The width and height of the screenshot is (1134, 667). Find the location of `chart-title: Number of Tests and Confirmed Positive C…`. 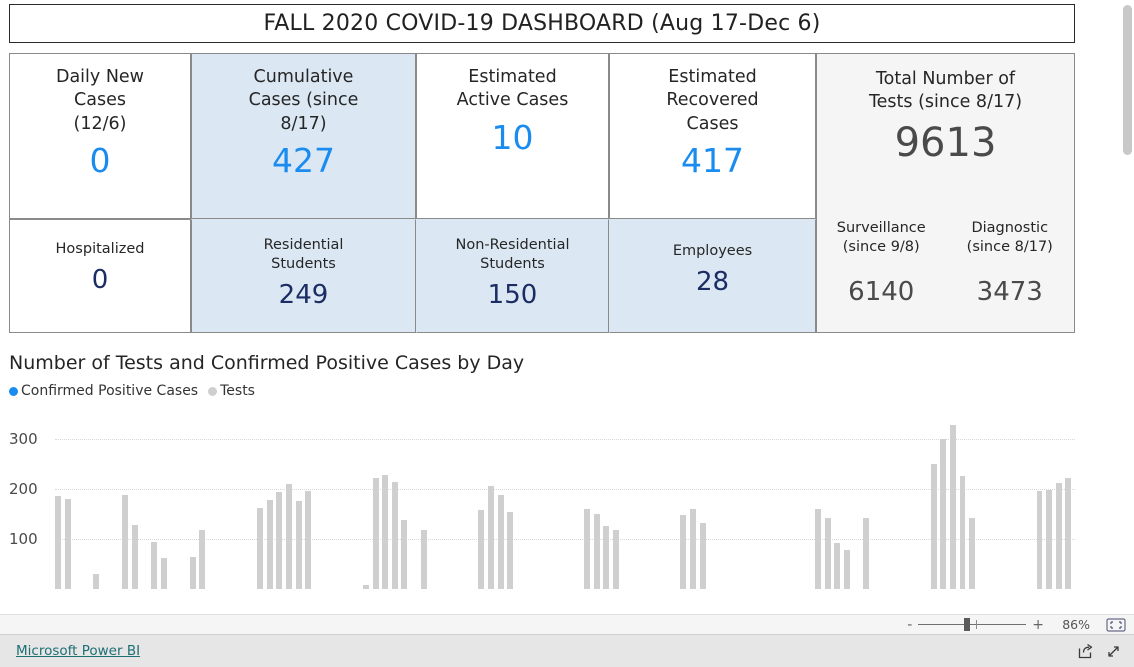

chart-title: Number of Tests and Confirmed Positive C… is located at coordinates (267, 363).